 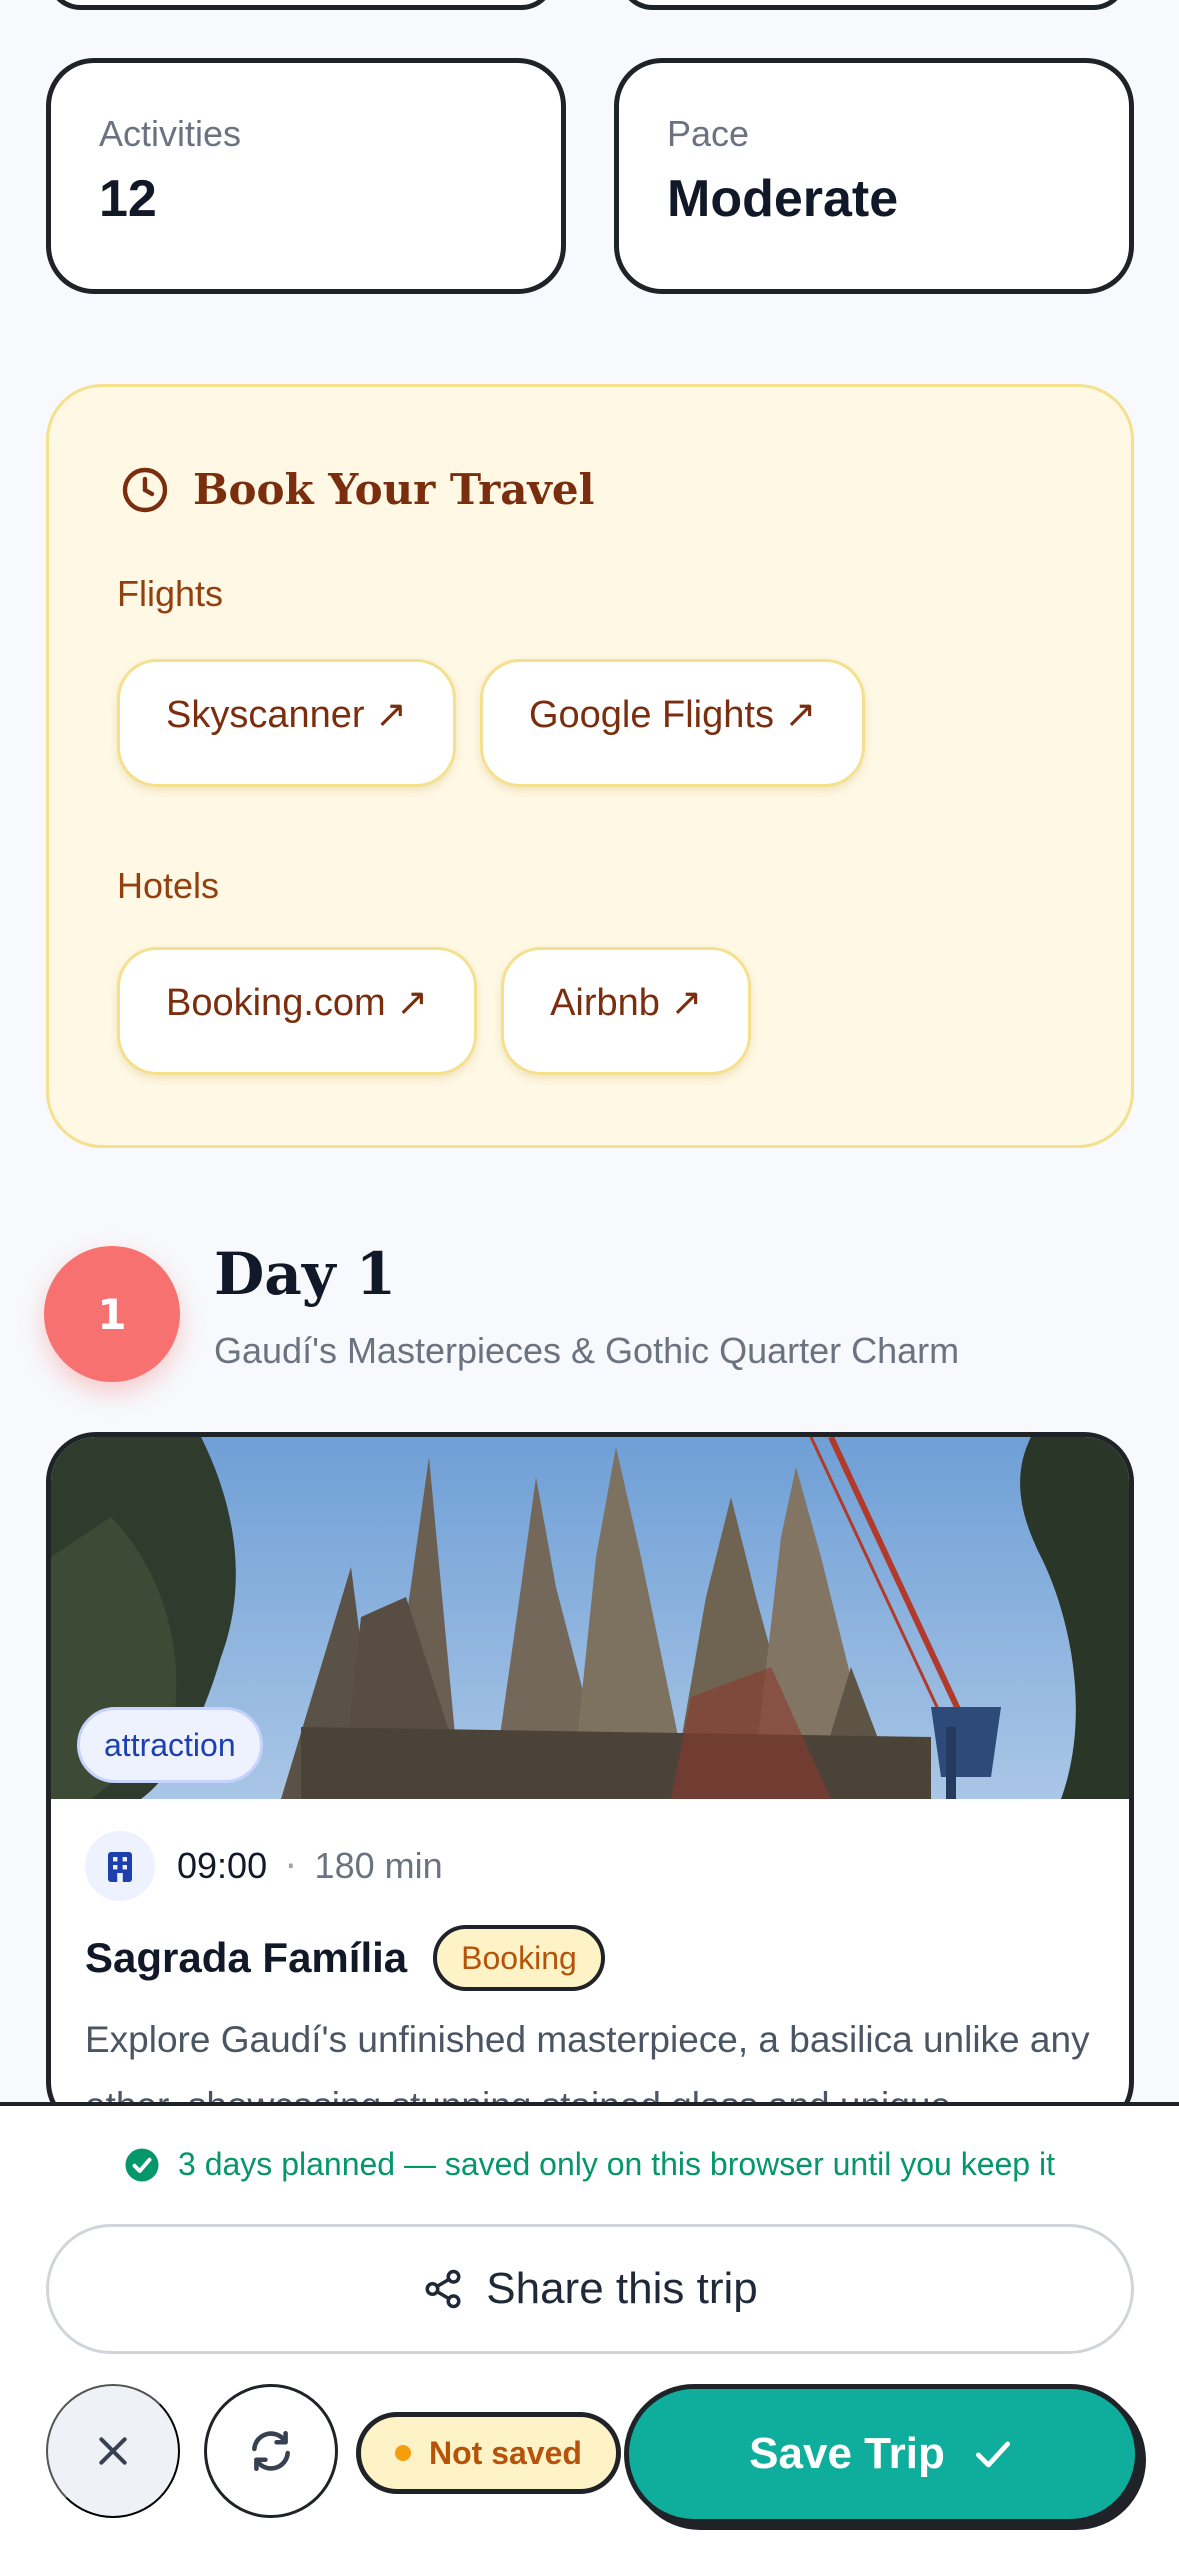 What do you see at coordinates (128, 199) in the screenshot?
I see `stat-value: 12` at bounding box center [128, 199].